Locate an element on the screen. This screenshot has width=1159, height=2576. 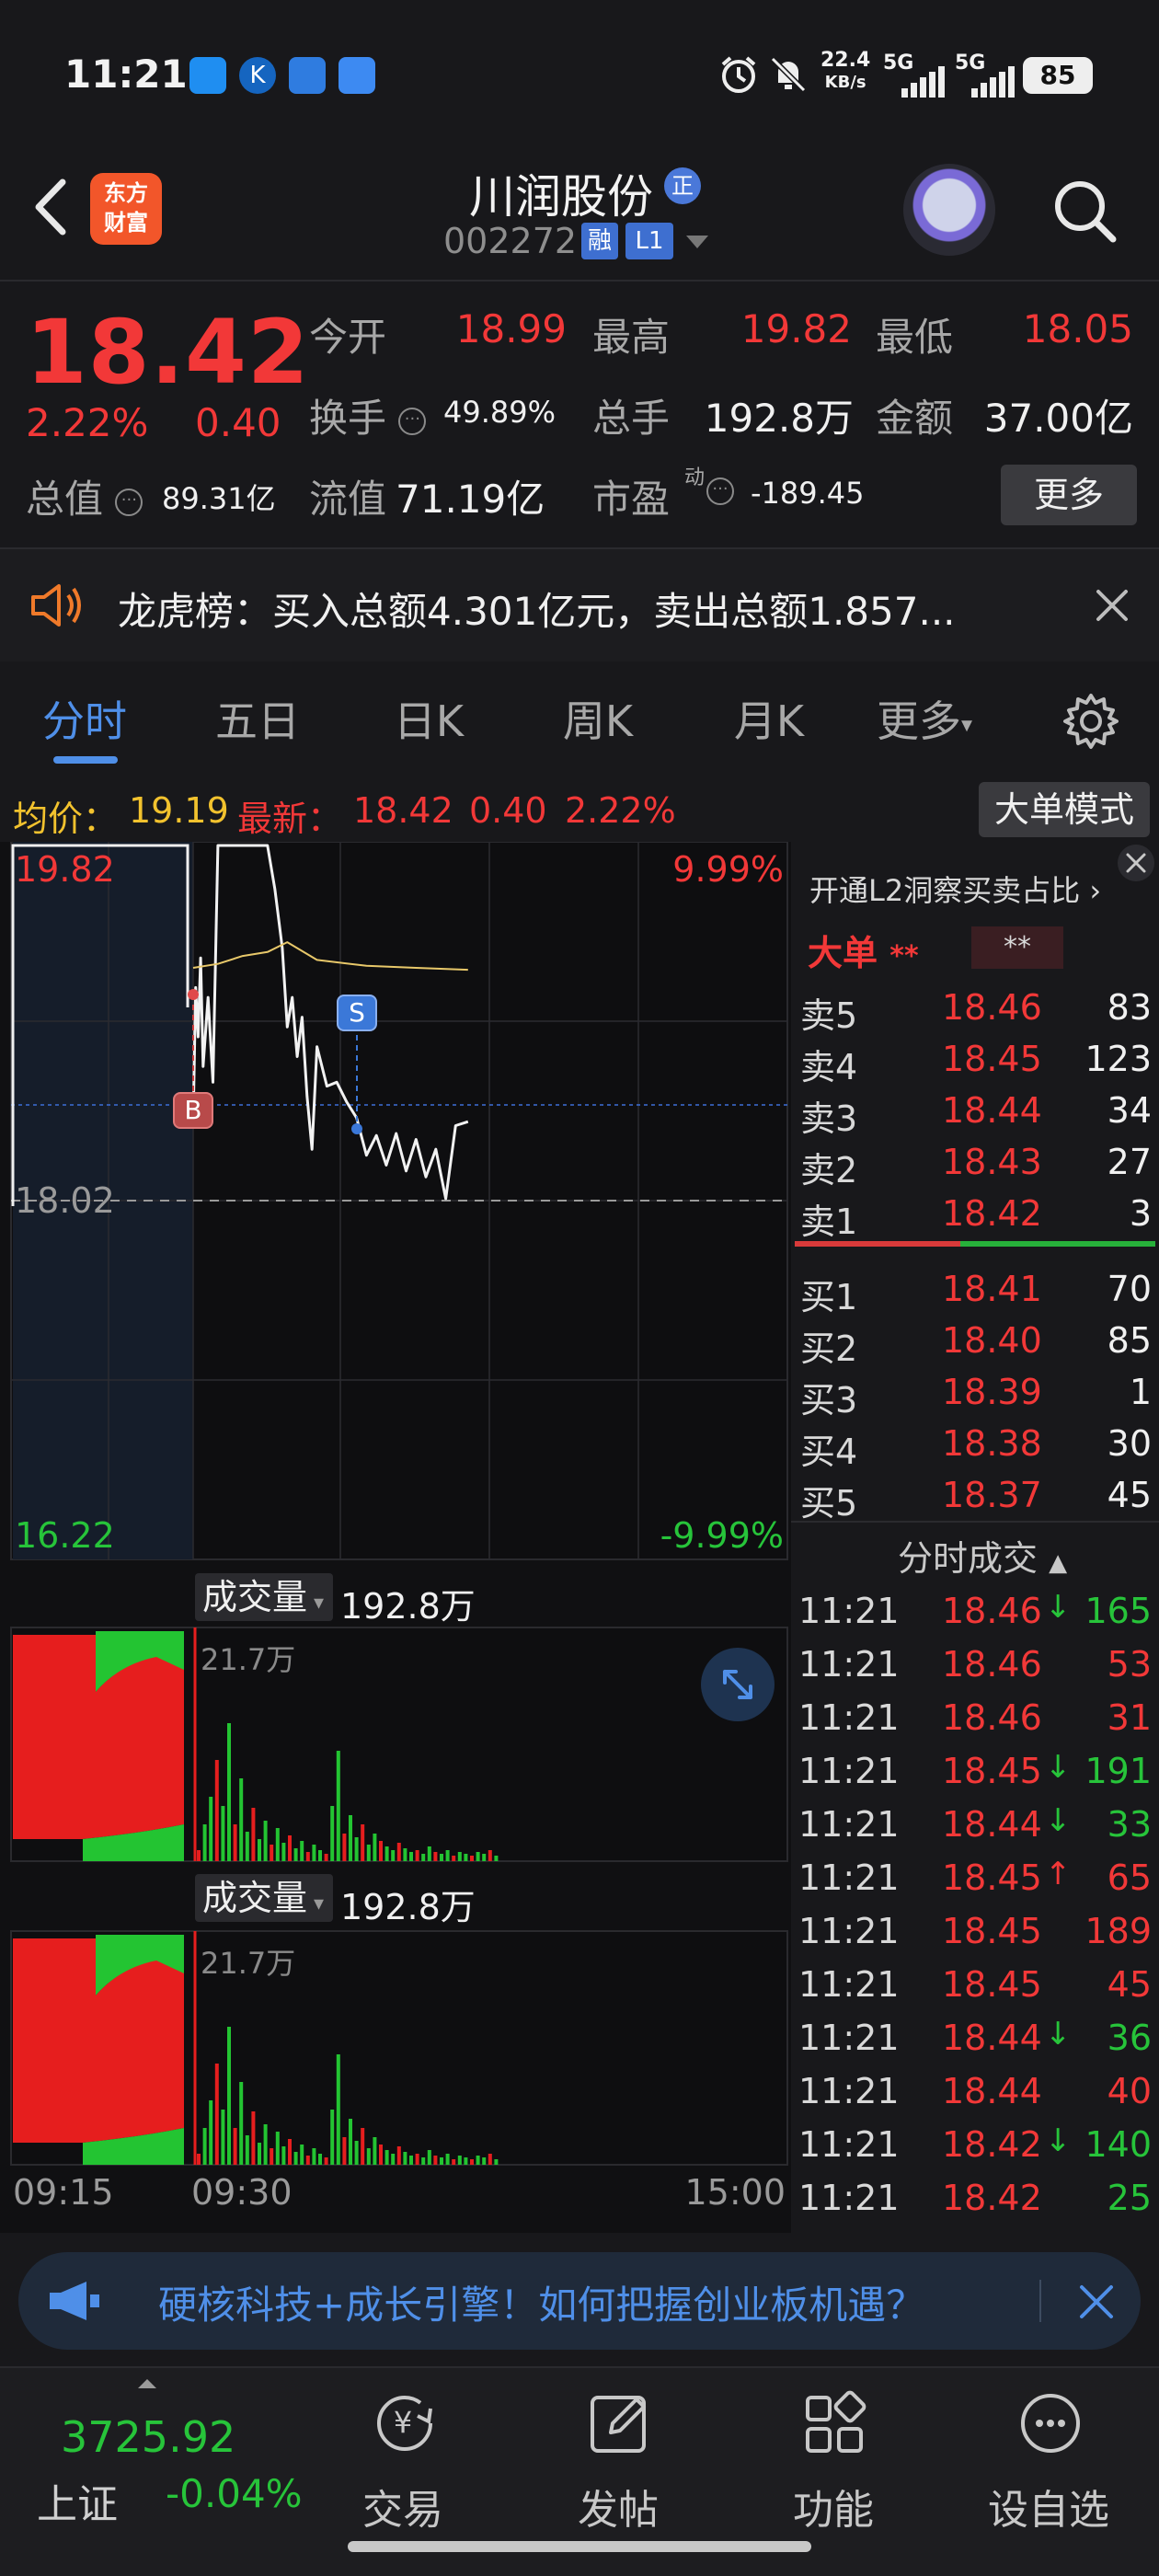
avg-value: 19.19 is located at coordinates (179, 810).